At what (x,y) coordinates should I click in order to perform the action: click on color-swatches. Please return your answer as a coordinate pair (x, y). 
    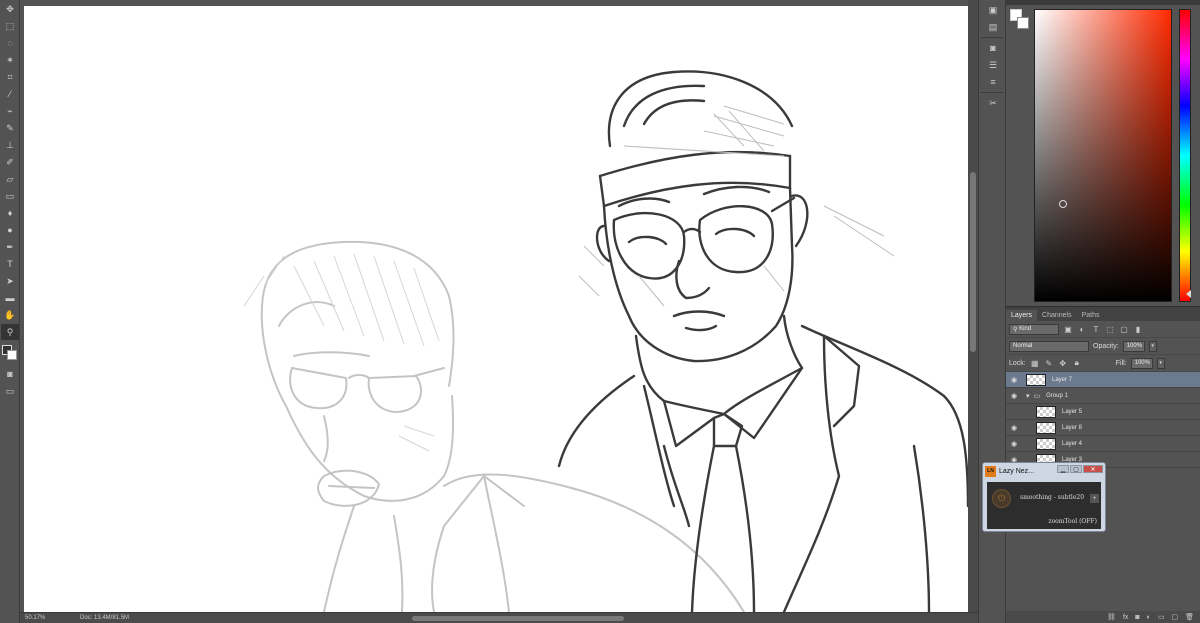
    Looking at the image, I should click on (1021, 20).